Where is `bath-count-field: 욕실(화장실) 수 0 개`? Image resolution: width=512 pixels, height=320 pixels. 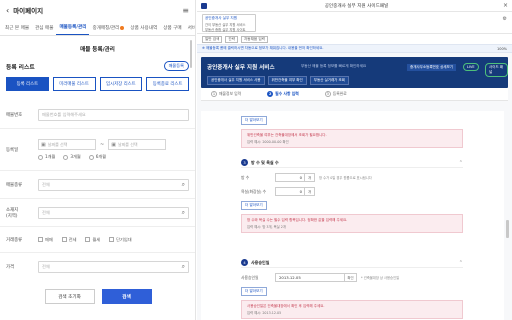
bath-count-field: 욕실(화장실) 수 0 개 is located at coordinates (352, 191).